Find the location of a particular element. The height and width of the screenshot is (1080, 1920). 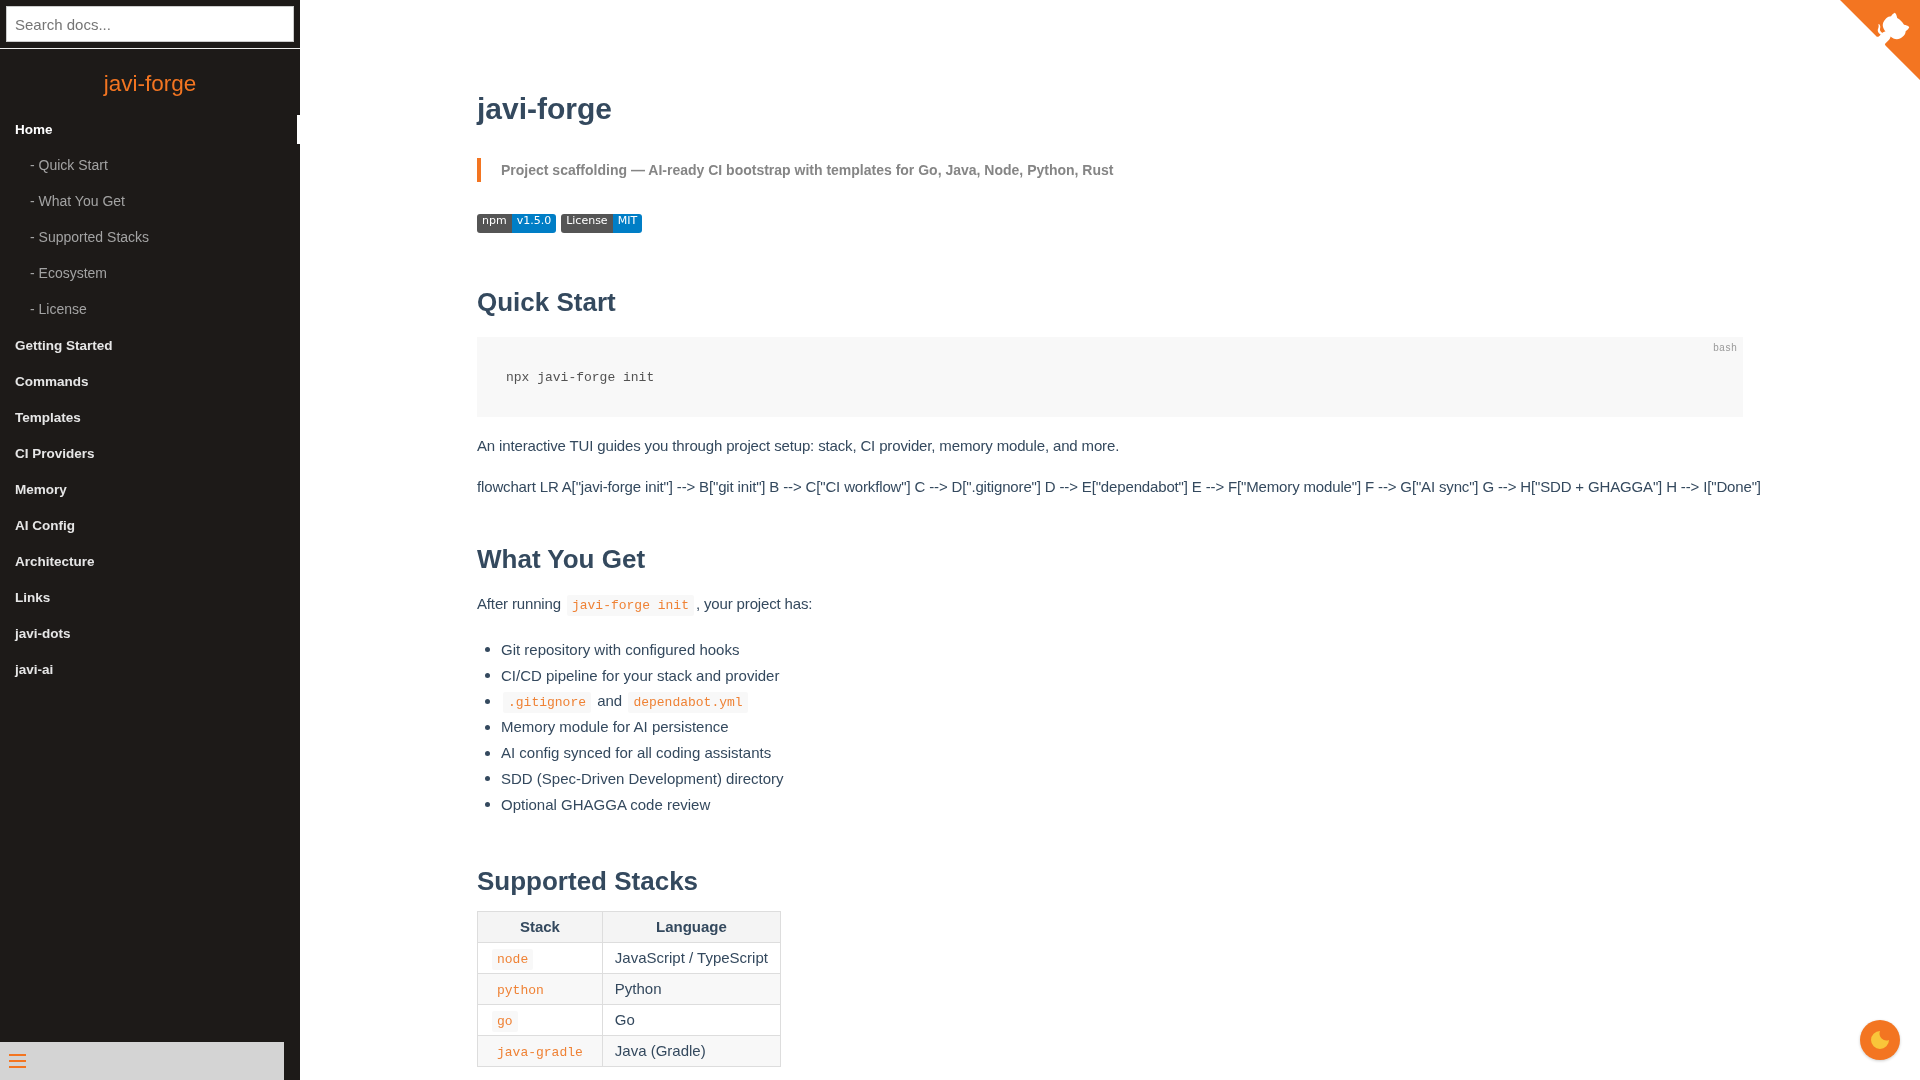

page-title: javi-forge is located at coordinates (545, 109).